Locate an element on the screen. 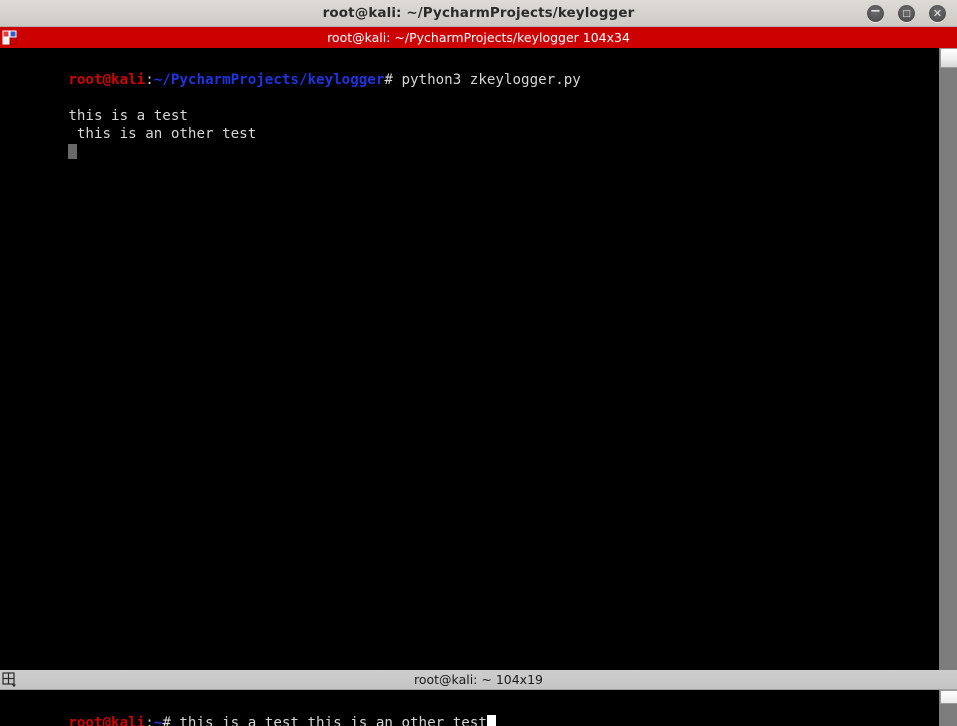 This screenshot has height=726, width=957. pane-top-scrollbar is located at coordinates (947, 359).